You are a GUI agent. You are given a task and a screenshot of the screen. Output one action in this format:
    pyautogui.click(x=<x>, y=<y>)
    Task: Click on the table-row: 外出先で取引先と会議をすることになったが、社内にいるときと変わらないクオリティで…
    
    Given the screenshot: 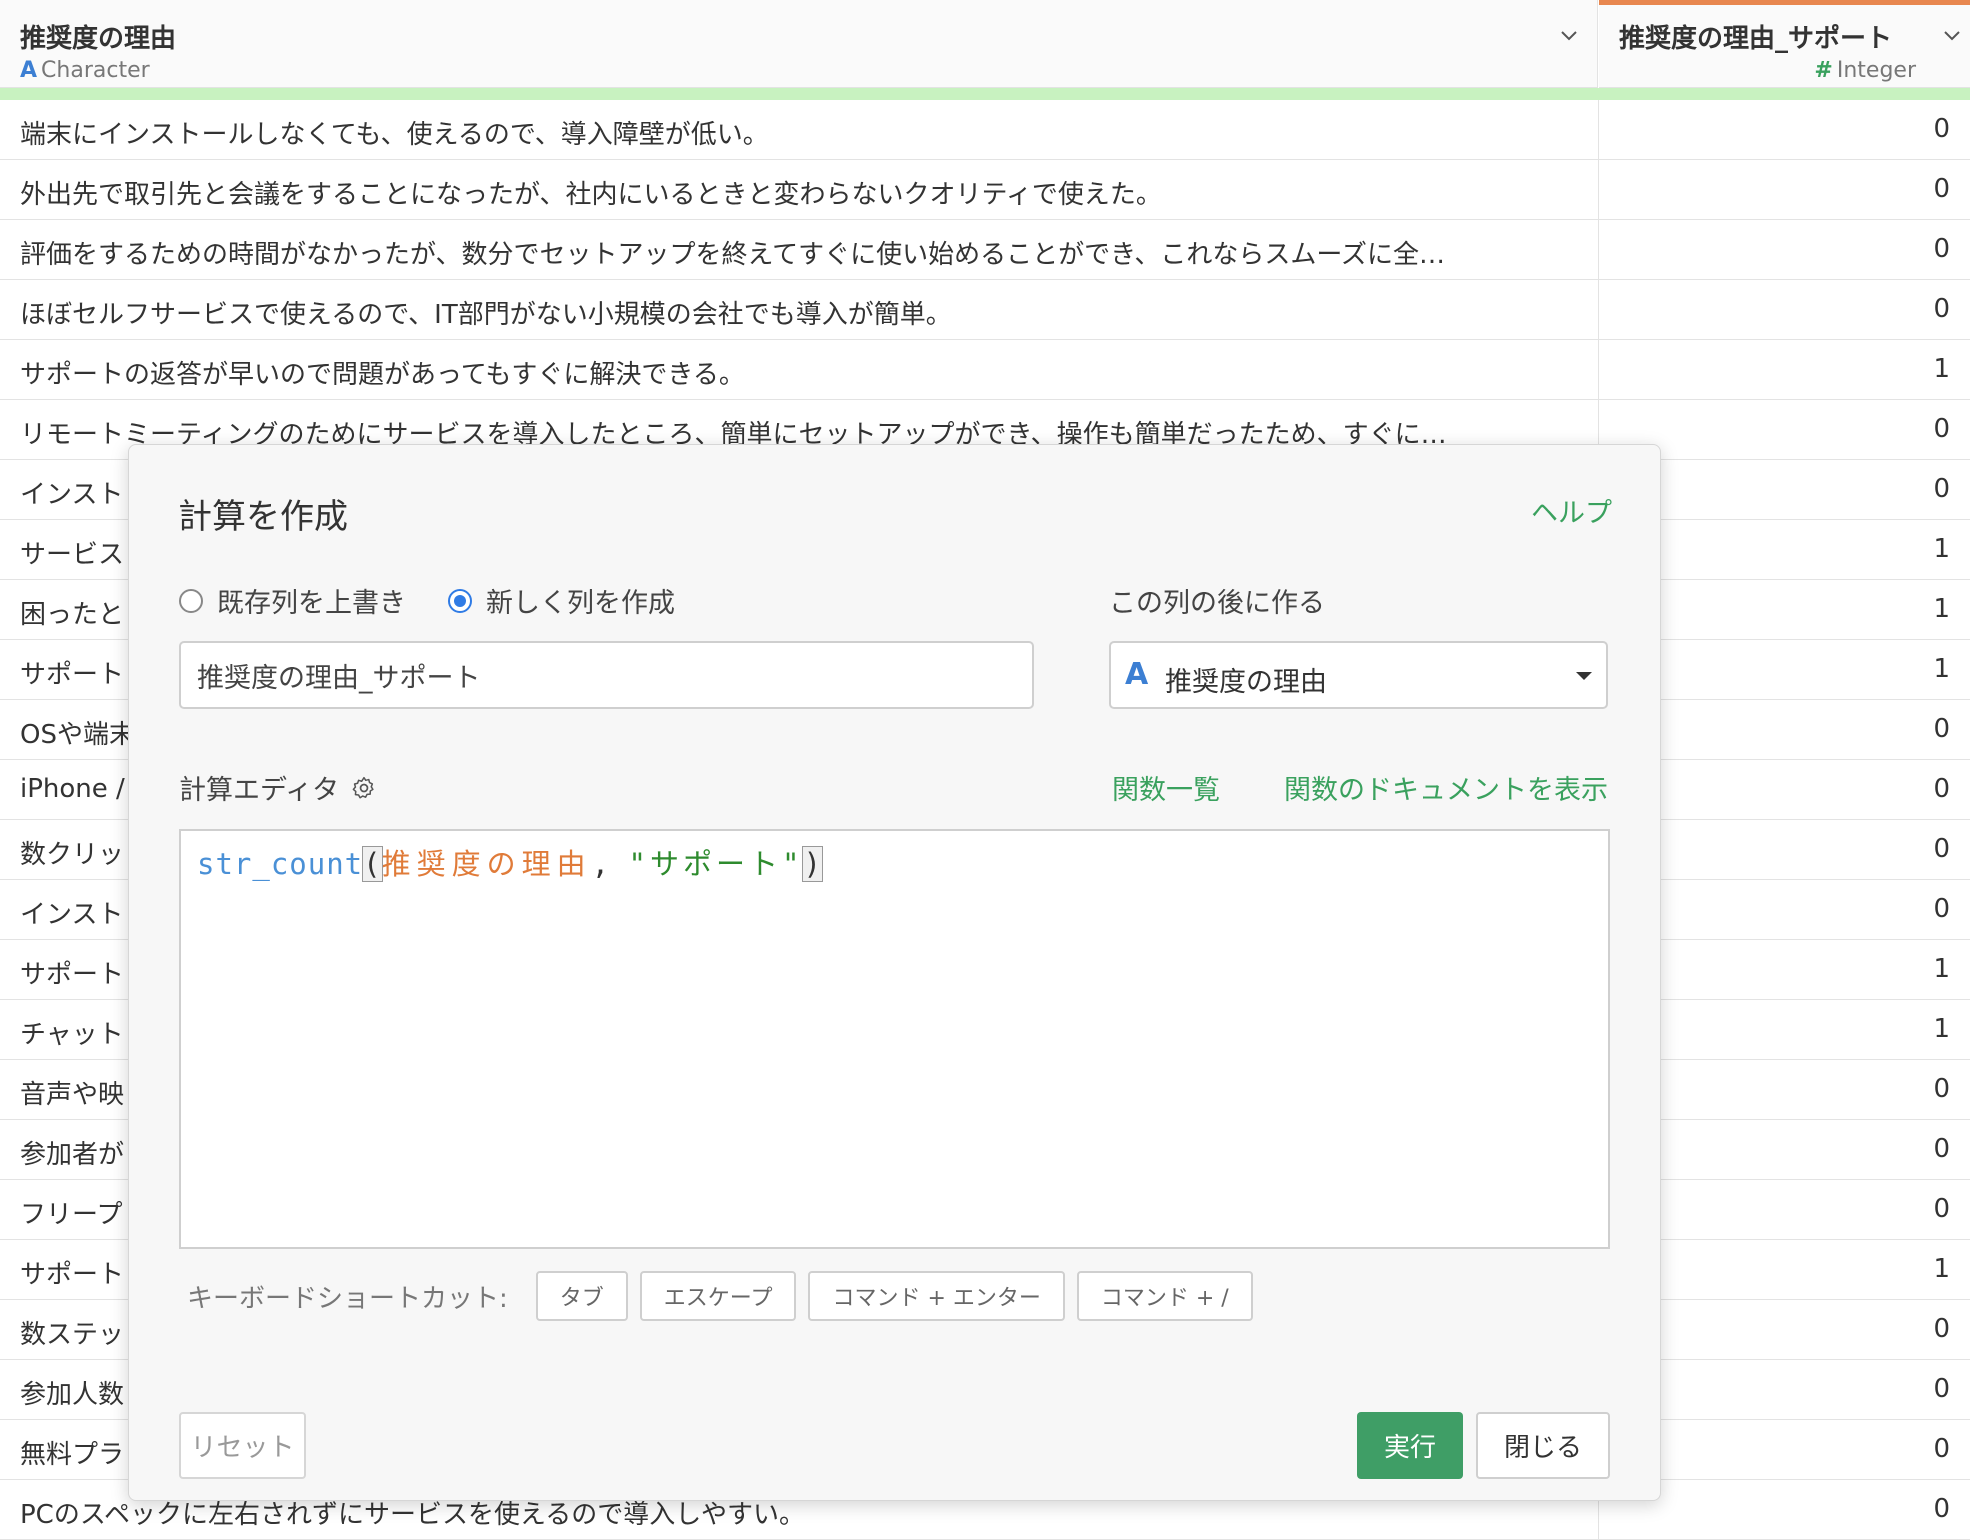 What is the action you would take?
    pyautogui.click(x=985, y=190)
    